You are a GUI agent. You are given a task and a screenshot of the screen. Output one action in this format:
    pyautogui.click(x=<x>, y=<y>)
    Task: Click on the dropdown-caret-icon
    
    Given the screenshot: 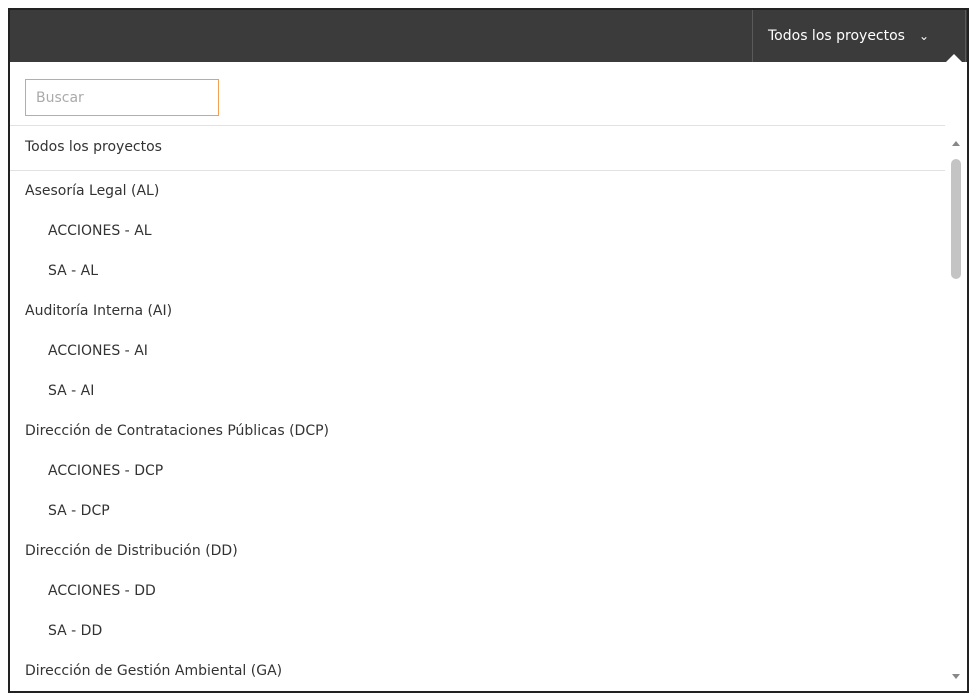 What is the action you would take?
    pyautogui.click(x=954, y=58)
    